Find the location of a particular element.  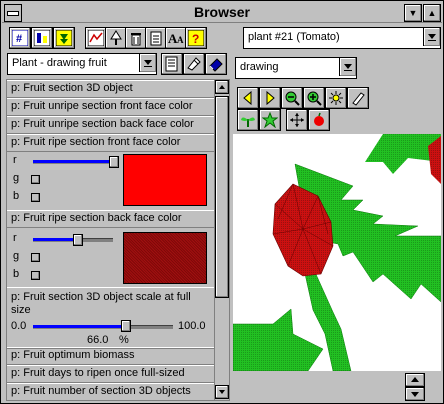

view-selector-value: drawing is located at coordinates (259, 67).